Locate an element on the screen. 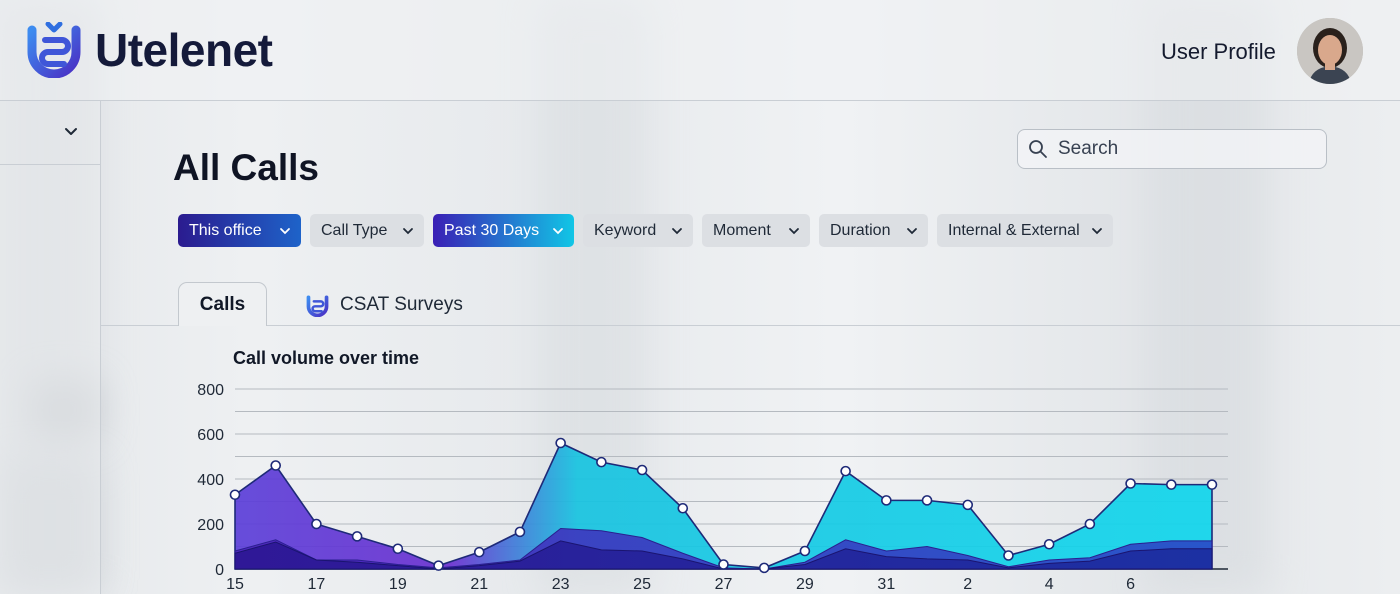 This screenshot has width=1400, height=594. x-tick-label: 6 is located at coordinates (1130, 584).